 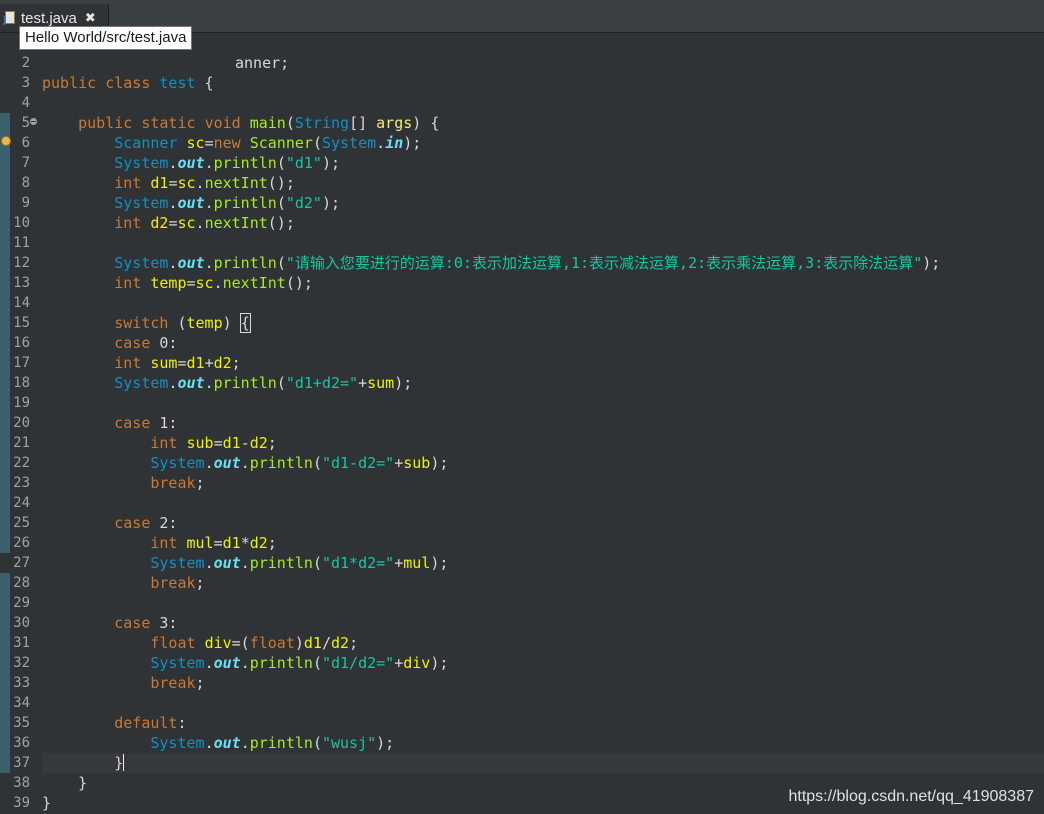 What do you see at coordinates (191, 203) in the screenshot?
I see `code-text: System.out.println("d2");` at bounding box center [191, 203].